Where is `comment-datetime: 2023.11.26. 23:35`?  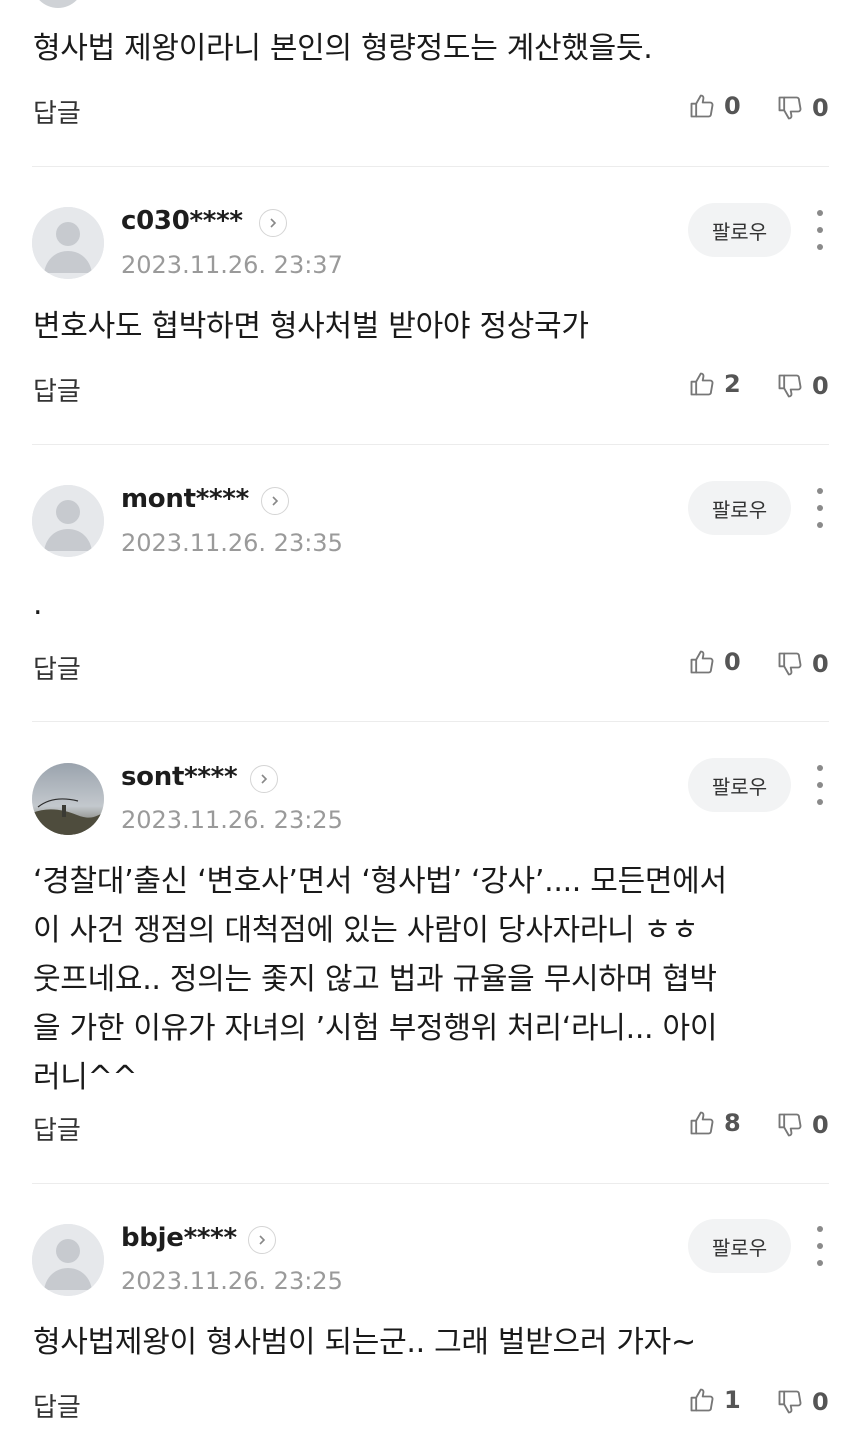
comment-datetime: 2023.11.26. 23:35 is located at coordinates (232, 543).